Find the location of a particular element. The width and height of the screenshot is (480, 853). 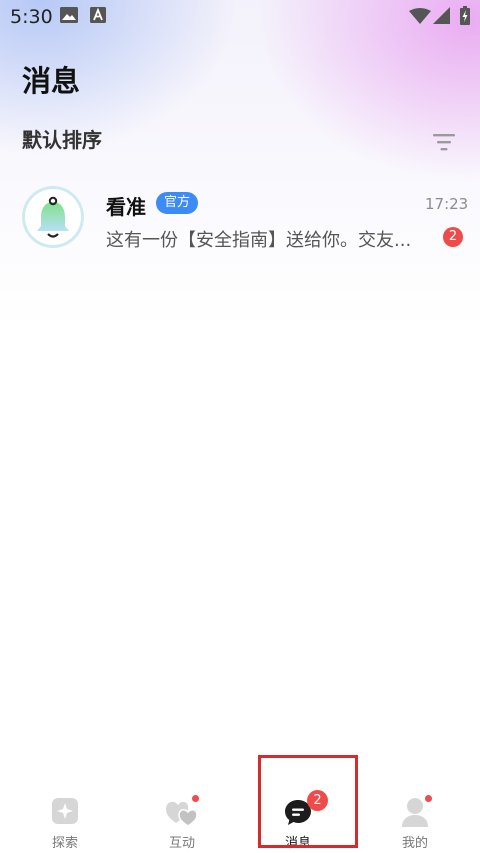

tab-badge: 2 is located at coordinates (317, 800).